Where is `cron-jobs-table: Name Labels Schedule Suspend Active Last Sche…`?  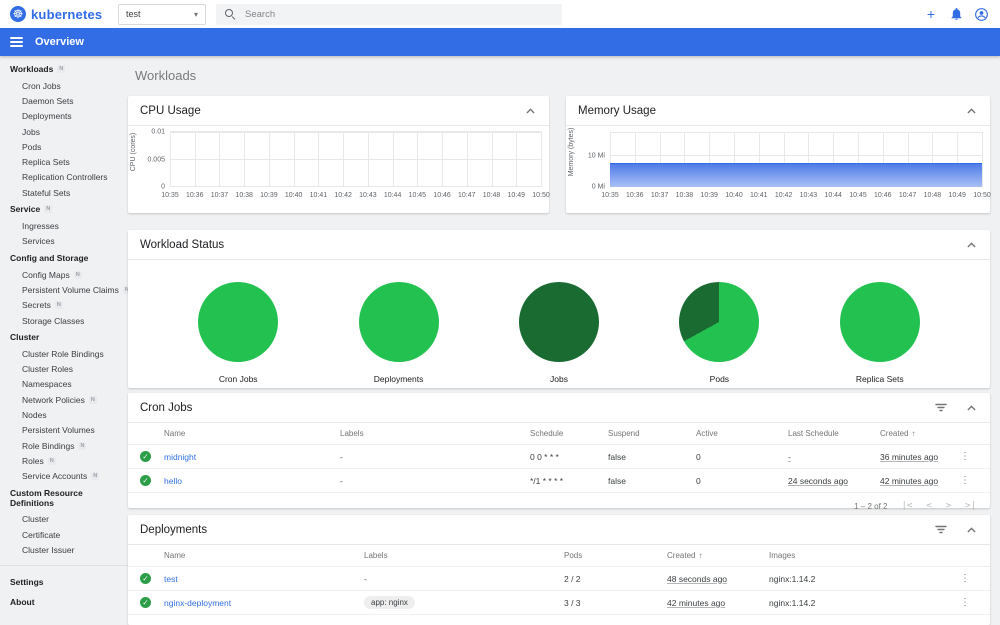 cron-jobs-table: Name Labels Schedule Suspend Active Last Sche… is located at coordinates (559, 458).